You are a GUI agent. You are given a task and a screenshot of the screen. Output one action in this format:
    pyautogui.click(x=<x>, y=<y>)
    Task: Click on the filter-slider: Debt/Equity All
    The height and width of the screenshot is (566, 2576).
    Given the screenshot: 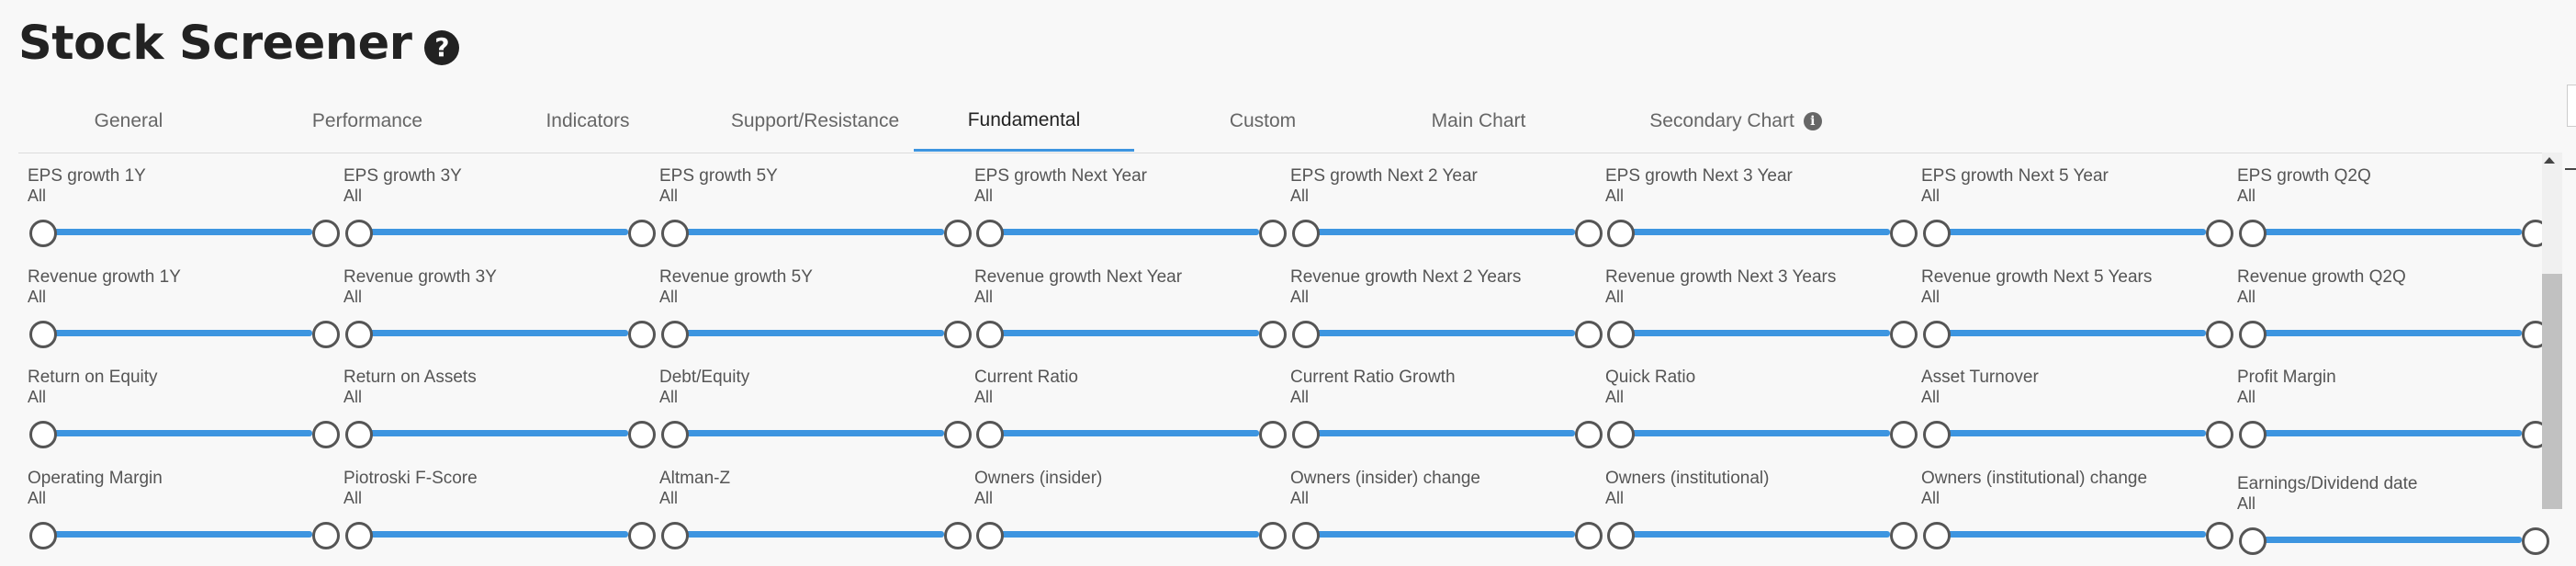 What is the action you would take?
    pyautogui.click(x=811, y=413)
    